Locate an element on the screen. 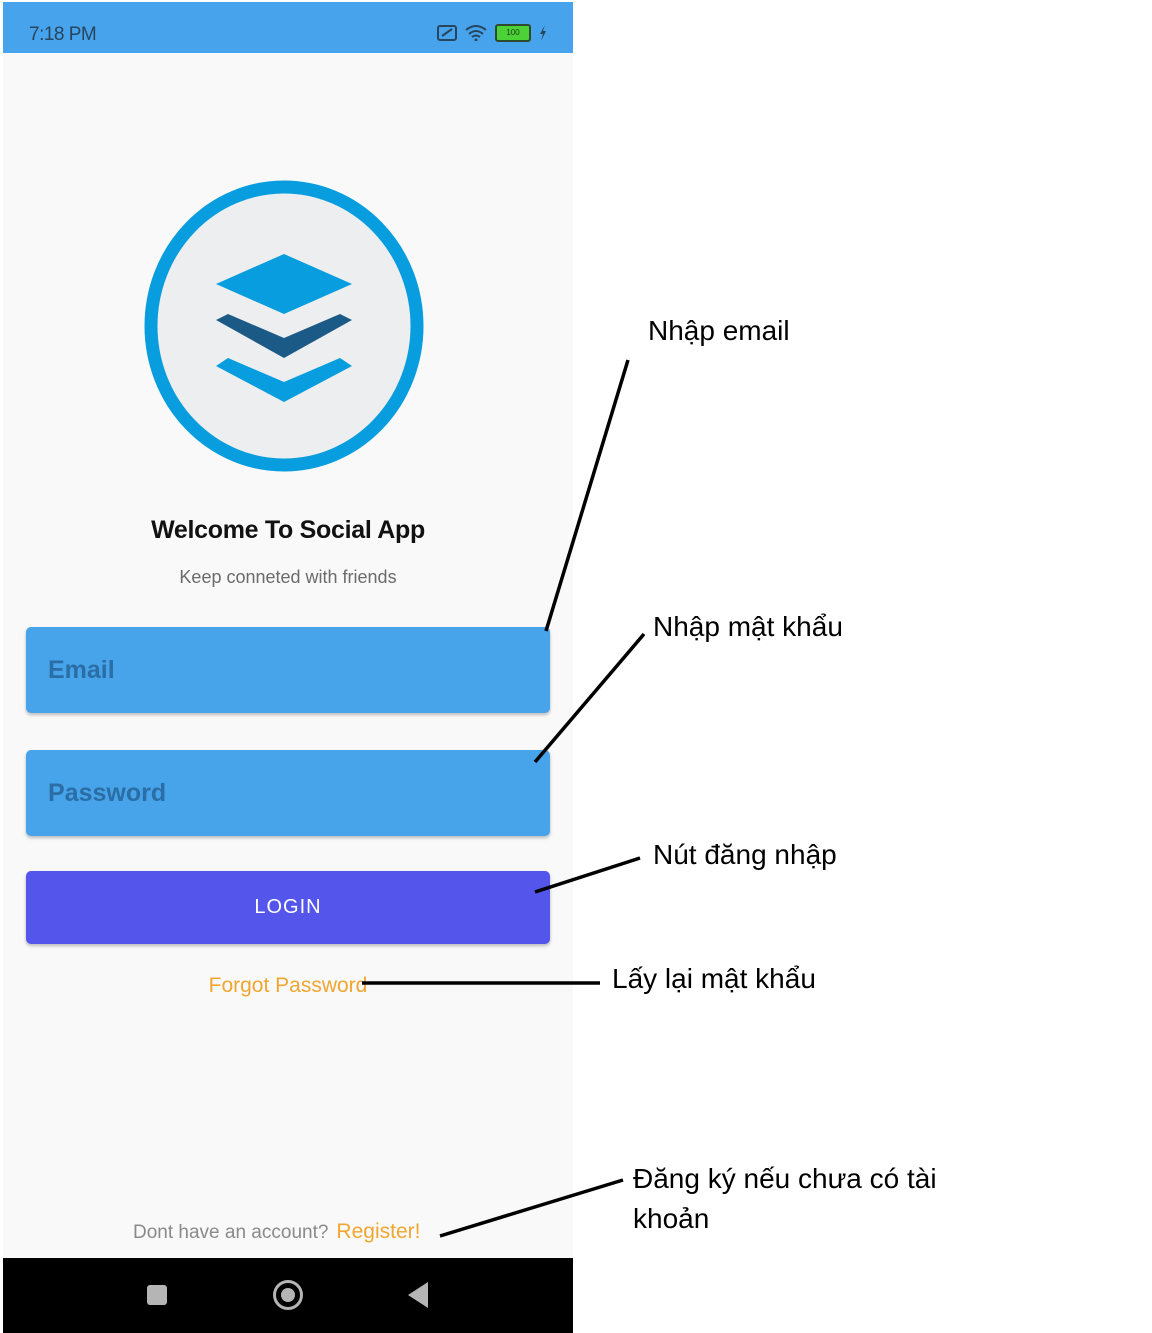 The height and width of the screenshot is (1333, 1152). recent-apps-icon is located at coordinates (157, 1295).